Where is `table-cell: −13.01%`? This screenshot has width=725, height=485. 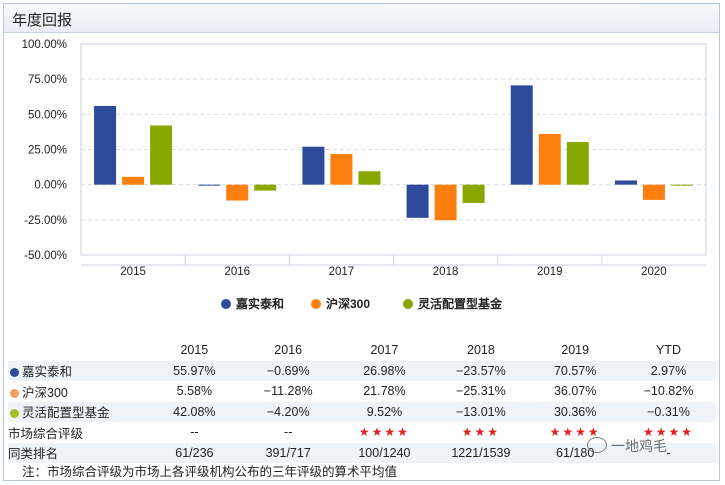
table-cell: −13.01% is located at coordinates (481, 411).